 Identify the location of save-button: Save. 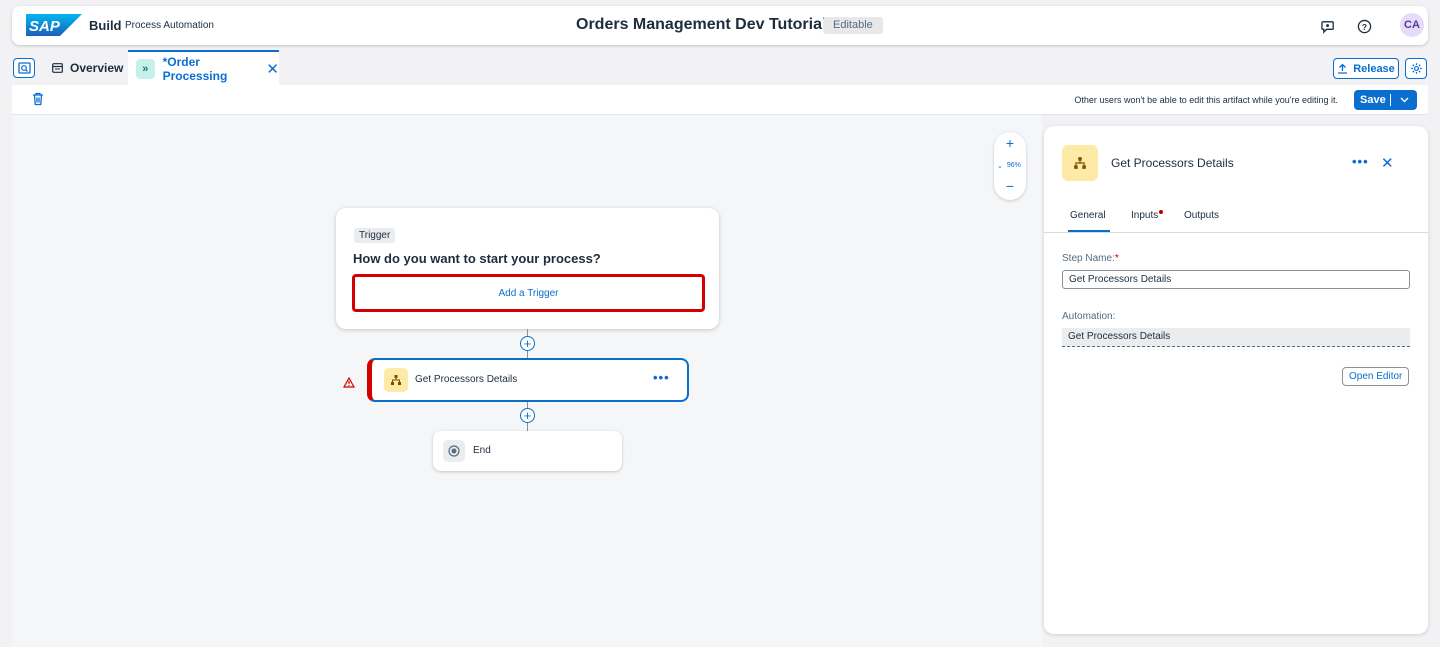
(1385, 100).